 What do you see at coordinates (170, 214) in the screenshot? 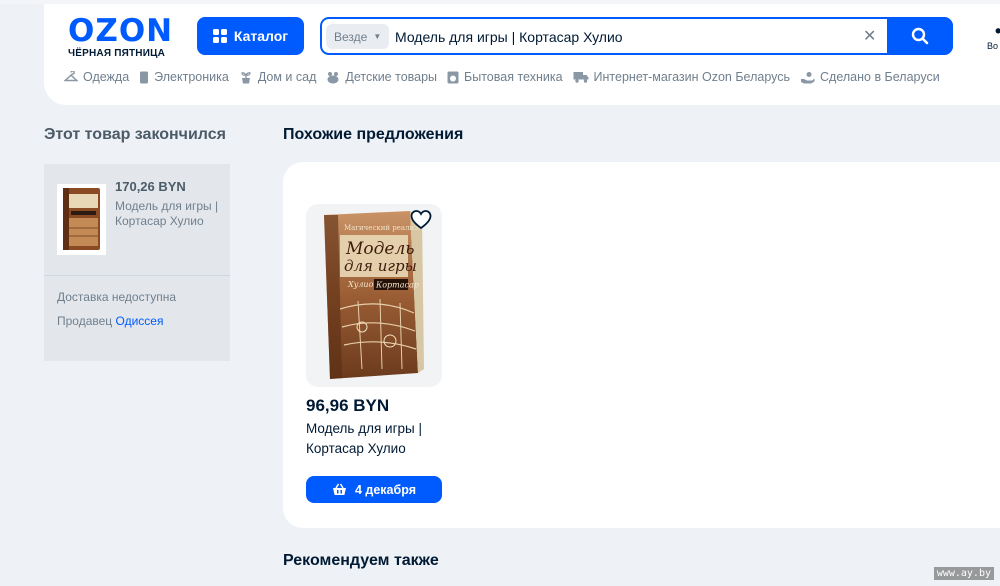
I see `out-of-stock-name: Модель для игры | Кортасар Хулио` at bounding box center [170, 214].